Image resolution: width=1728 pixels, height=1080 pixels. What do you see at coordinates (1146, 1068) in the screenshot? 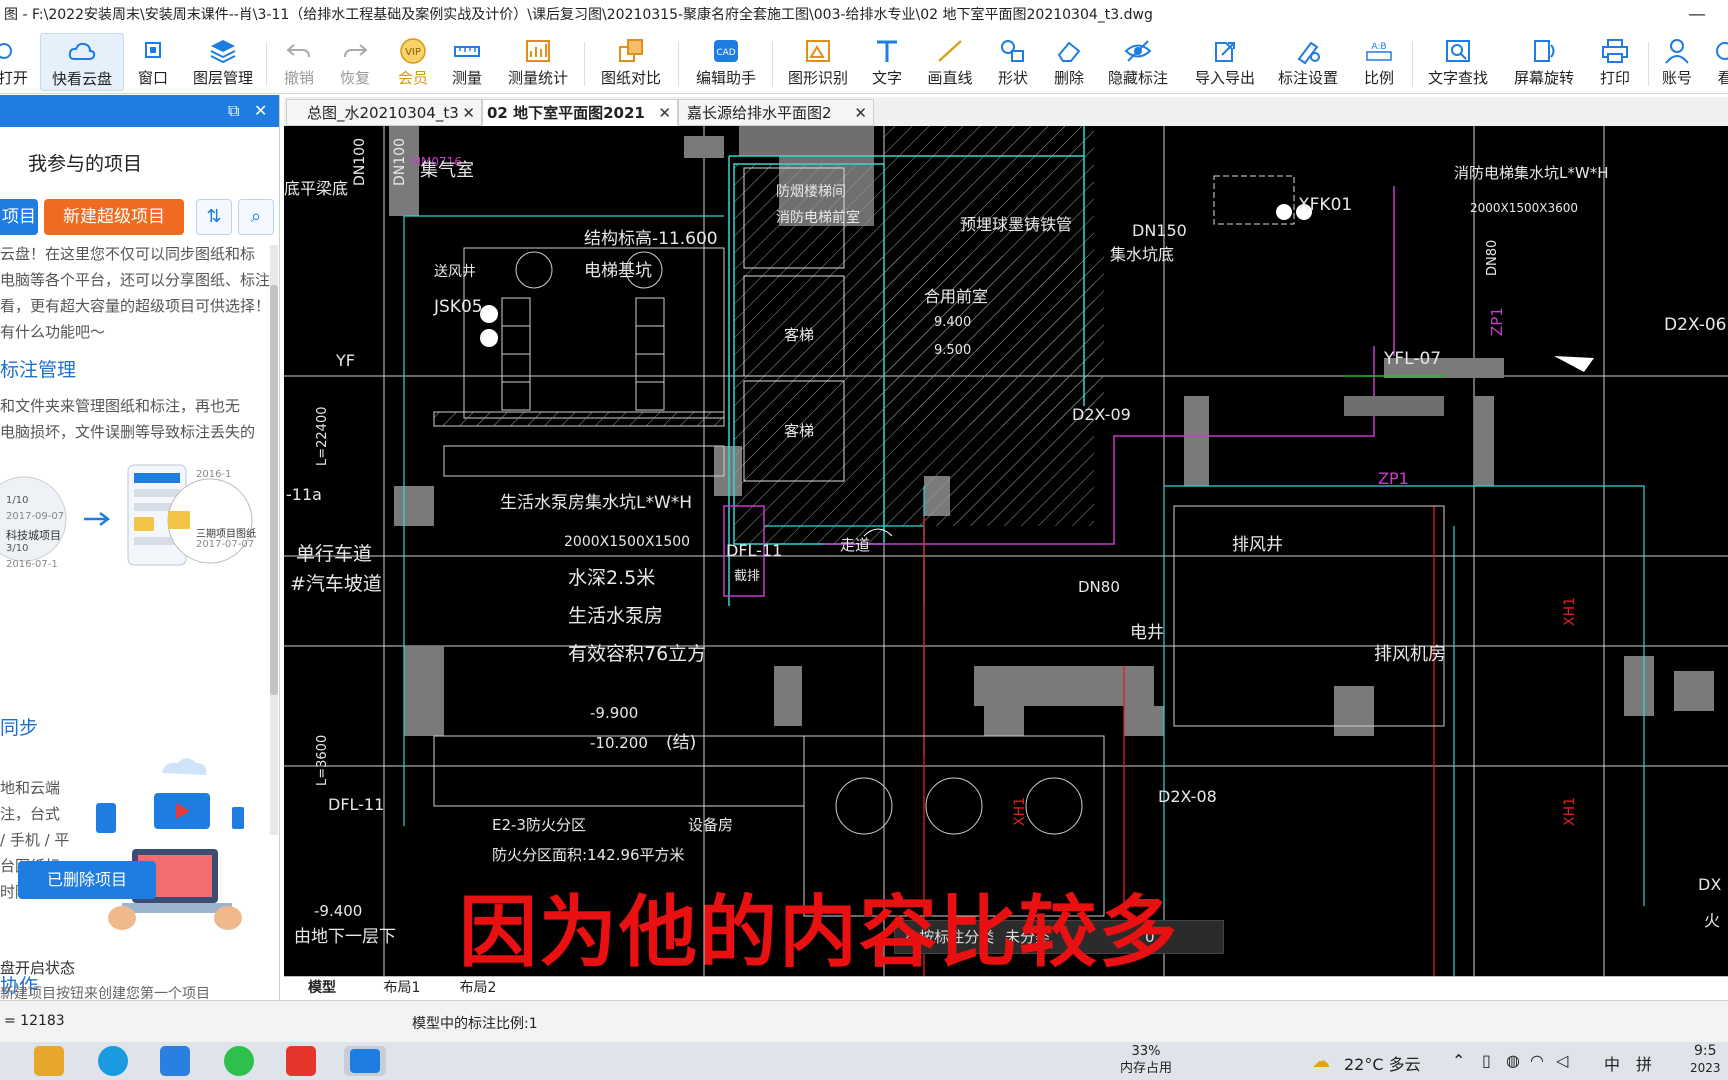
I see `memory-label: 内存占用` at bounding box center [1146, 1068].